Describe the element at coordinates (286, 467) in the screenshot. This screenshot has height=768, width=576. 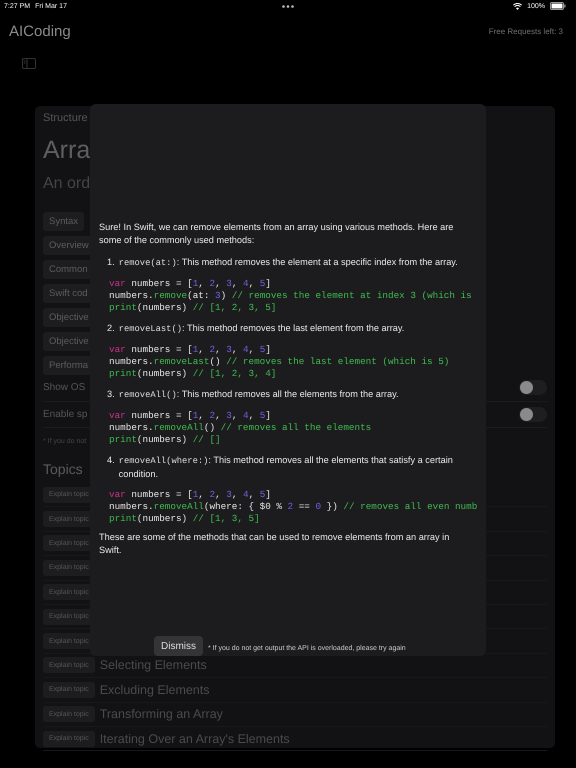
I see `list-item-text: removeAll(where:): This method removes all the elements that satisfy a certain condition.` at that location.